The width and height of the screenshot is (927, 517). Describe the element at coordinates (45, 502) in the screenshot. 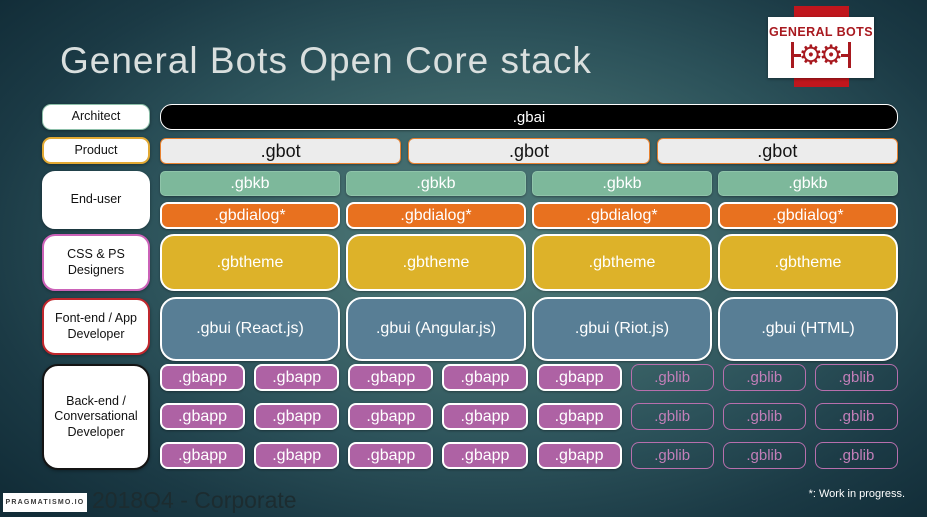

I see `pragmatismo-badge: PRAGMATISMO.IO` at that location.